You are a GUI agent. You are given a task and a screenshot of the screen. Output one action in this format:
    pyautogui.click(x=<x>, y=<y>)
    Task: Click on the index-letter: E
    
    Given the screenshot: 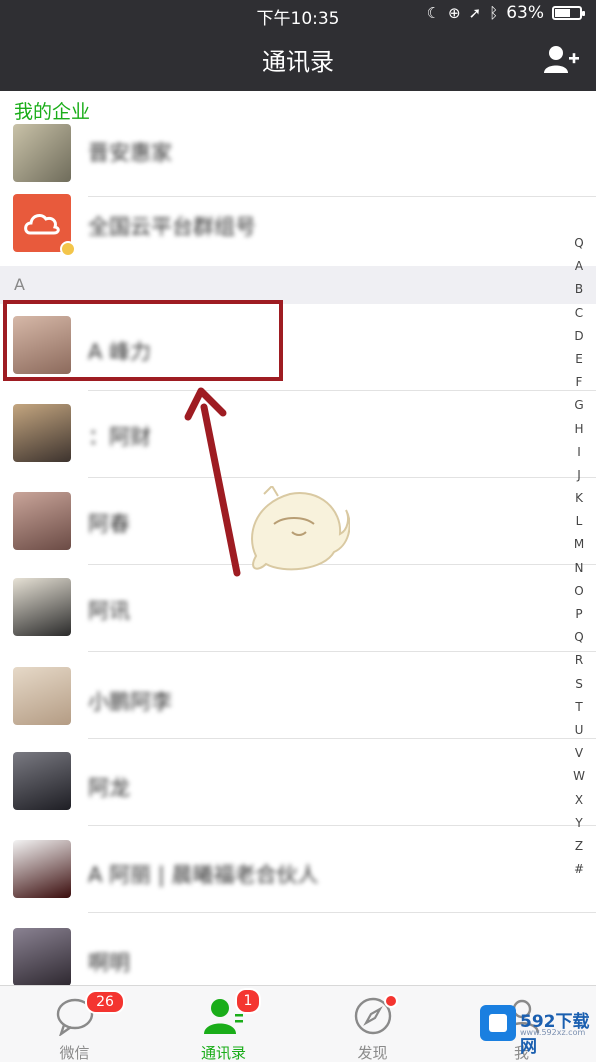 What is the action you would take?
    pyautogui.click(x=579, y=359)
    